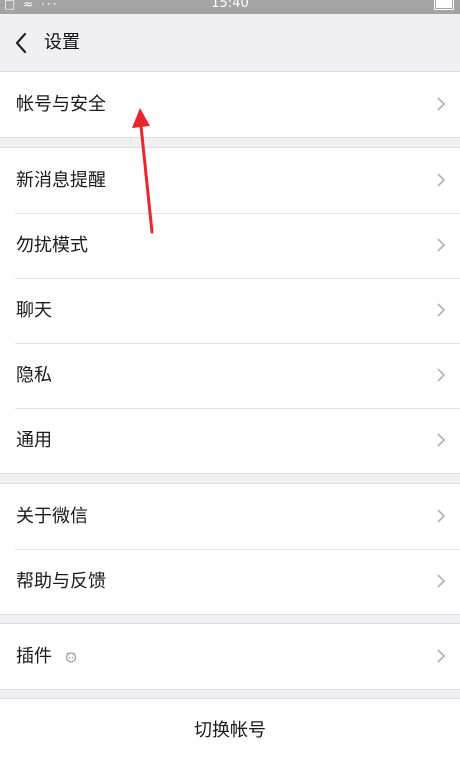  Describe the element at coordinates (230, 731) in the screenshot. I see `switch-account-button: 切换帐号` at that location.